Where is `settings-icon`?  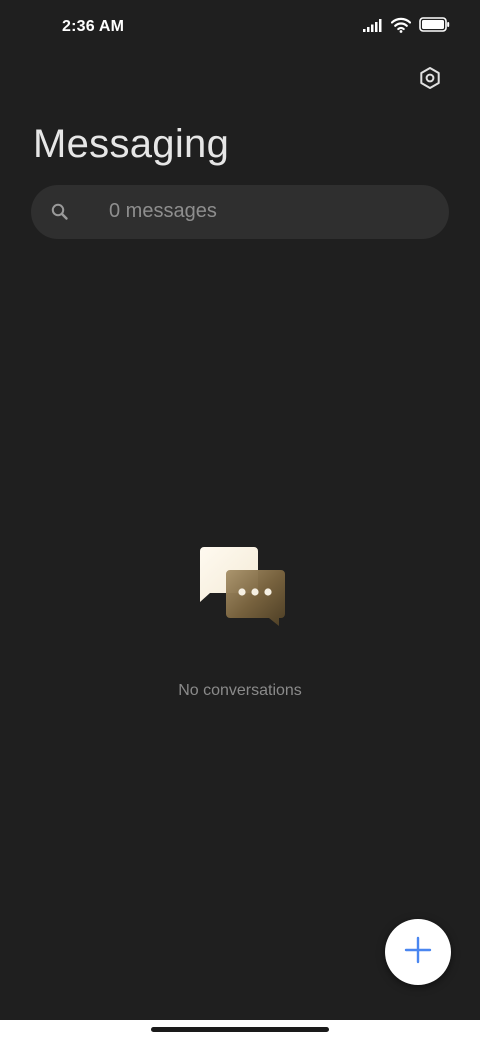 settings-icon is located at coordinates (430, 80).